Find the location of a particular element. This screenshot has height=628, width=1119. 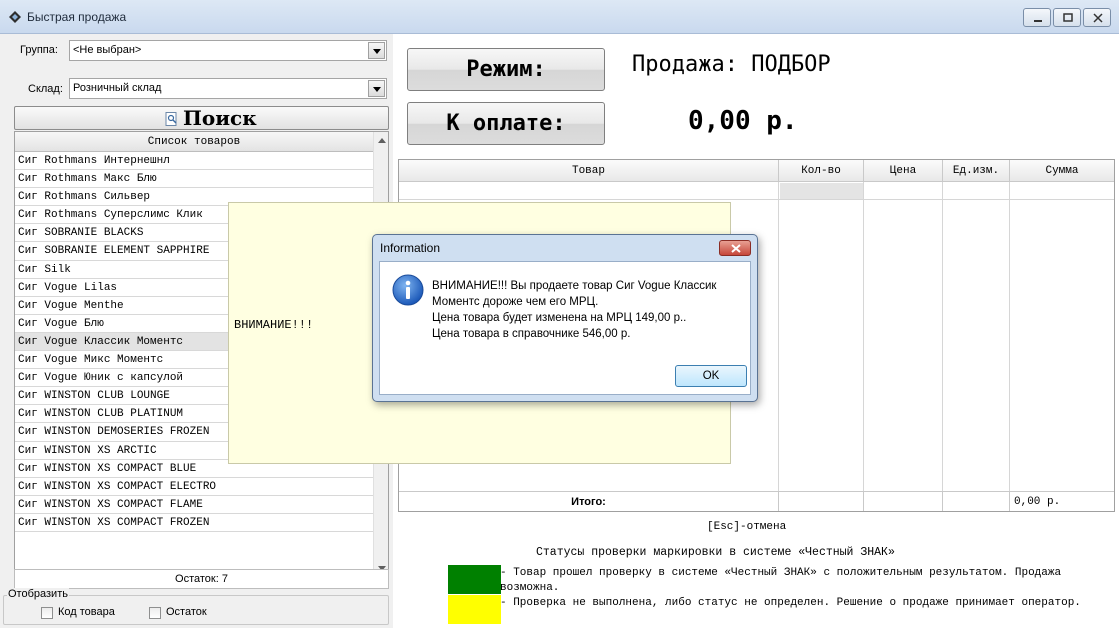

dialog-title: Information is located at coordinates (410, 248).